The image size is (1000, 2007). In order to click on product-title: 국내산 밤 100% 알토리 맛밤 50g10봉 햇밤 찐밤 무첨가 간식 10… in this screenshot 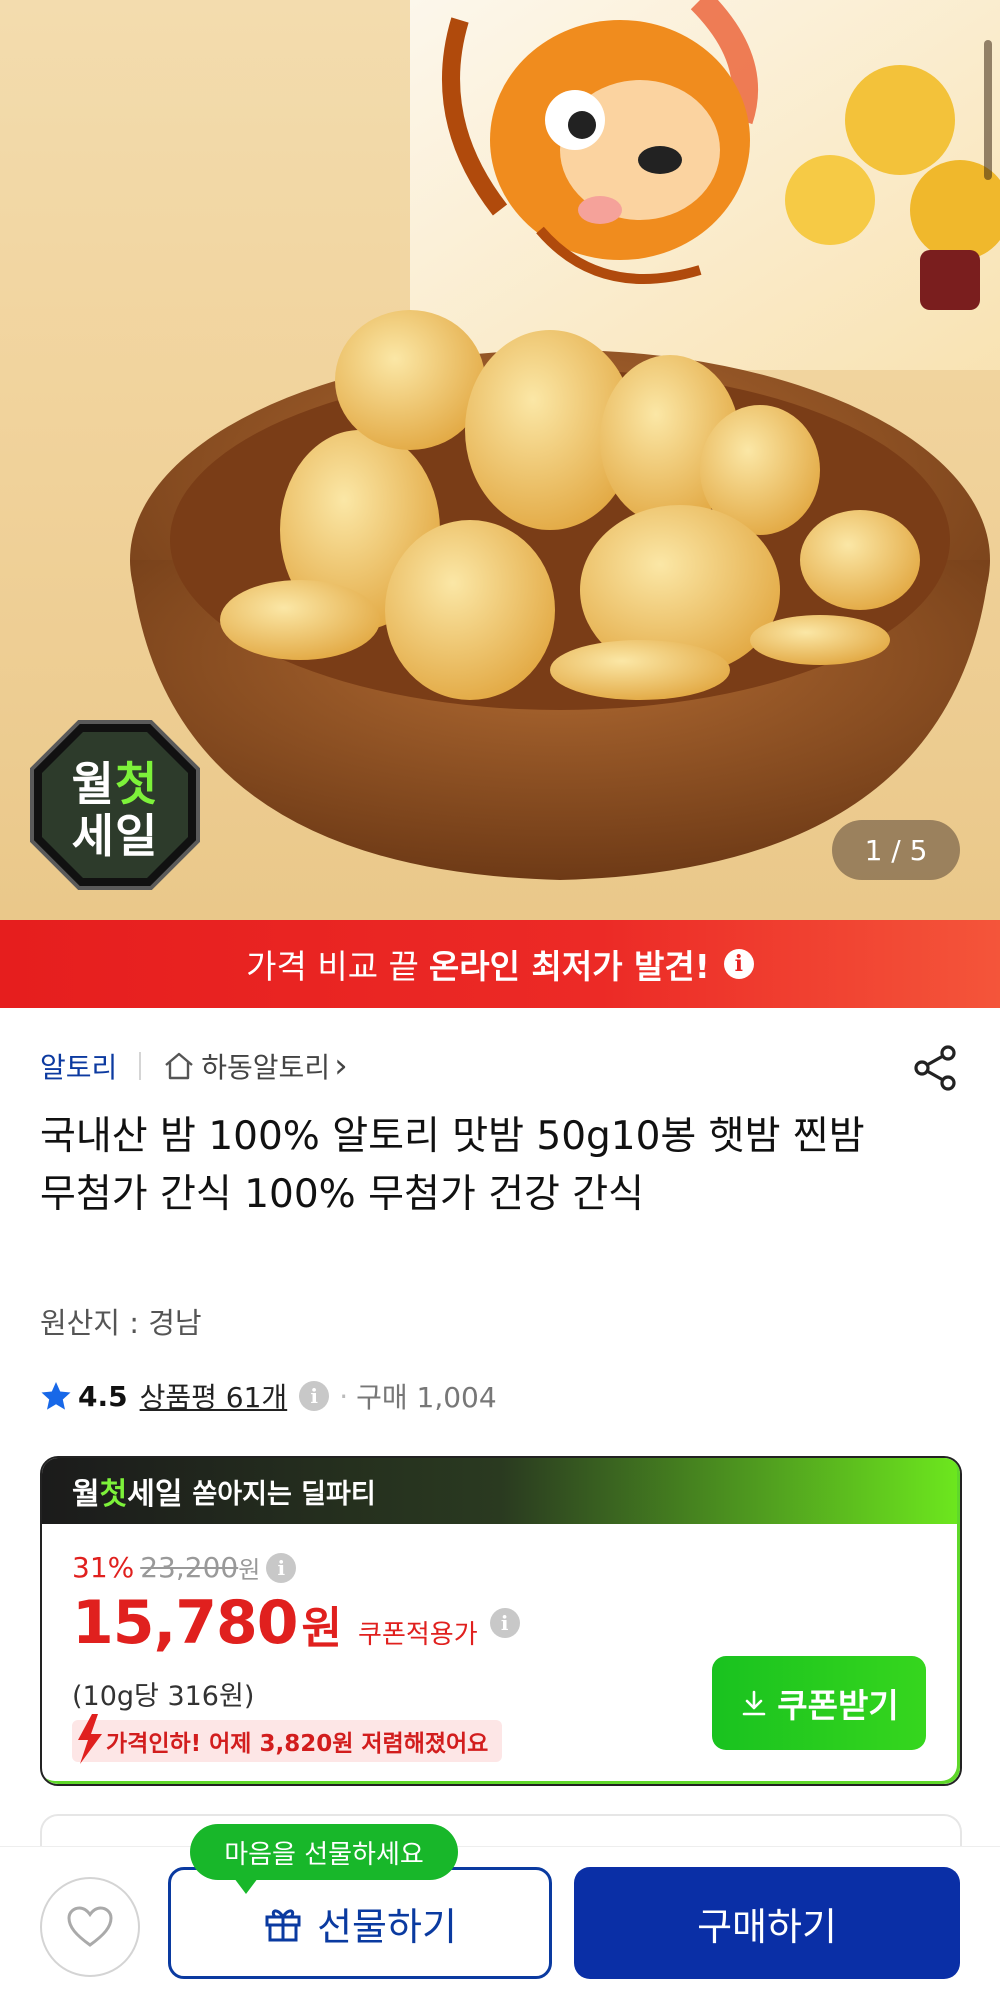, I will do `click(452, 1165)`.